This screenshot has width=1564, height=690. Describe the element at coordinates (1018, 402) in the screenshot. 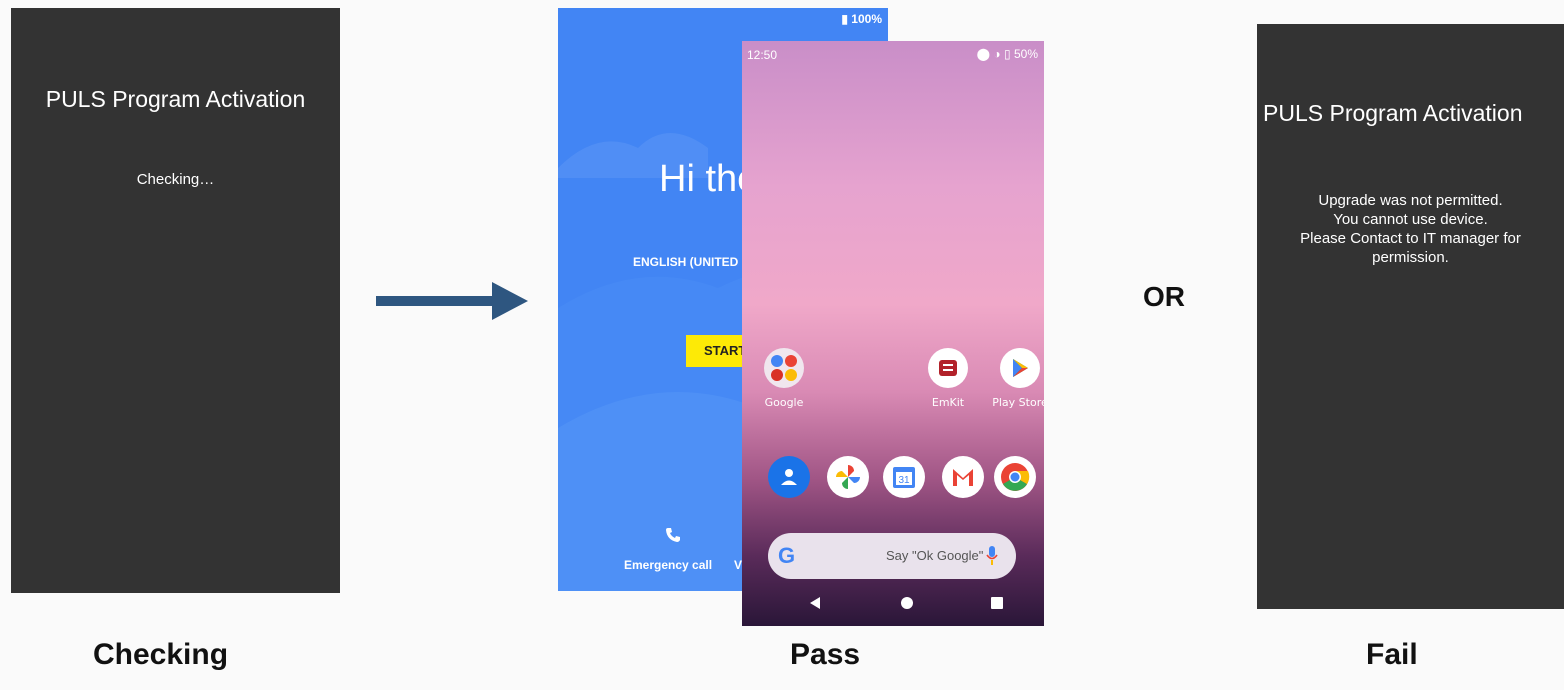

I see `app-label: Play Store` at that location.